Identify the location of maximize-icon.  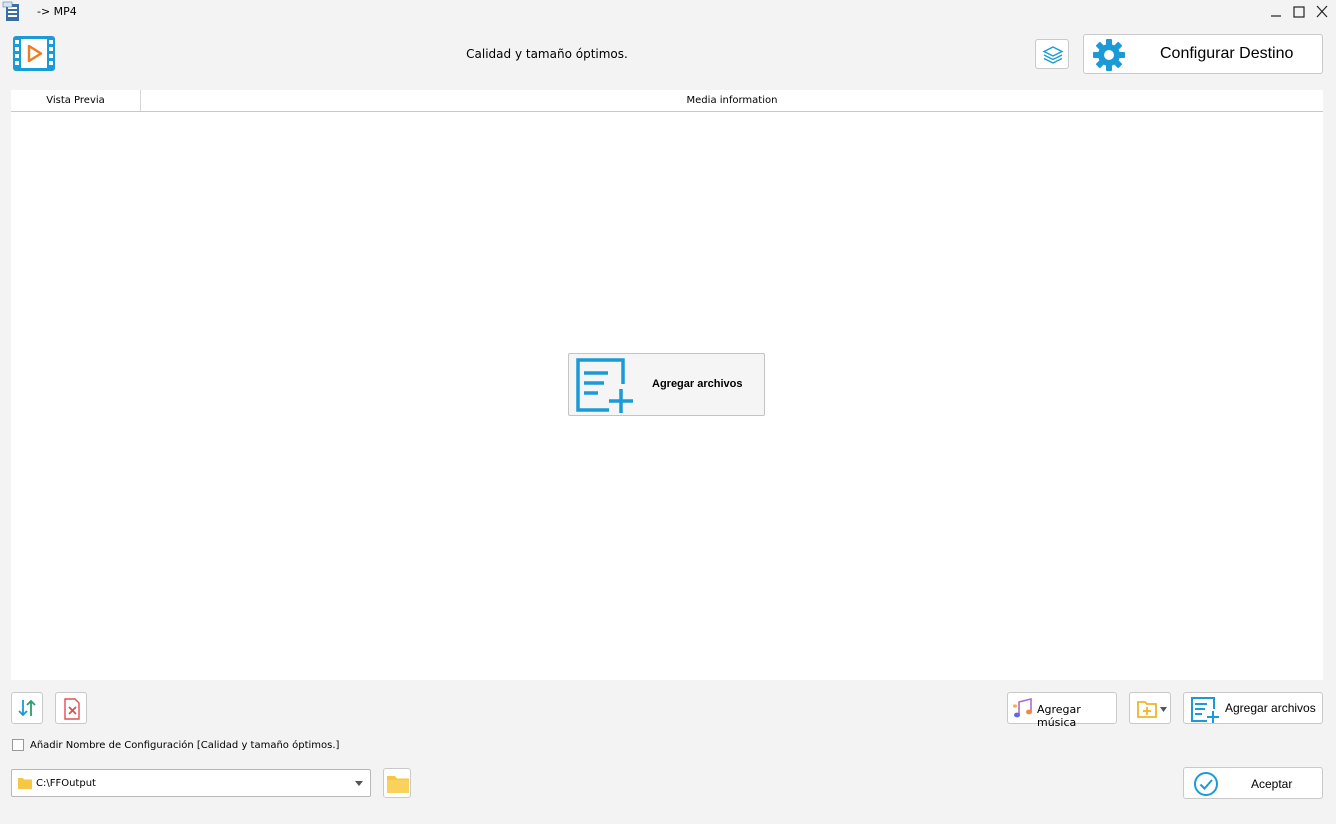
(1299, 12).